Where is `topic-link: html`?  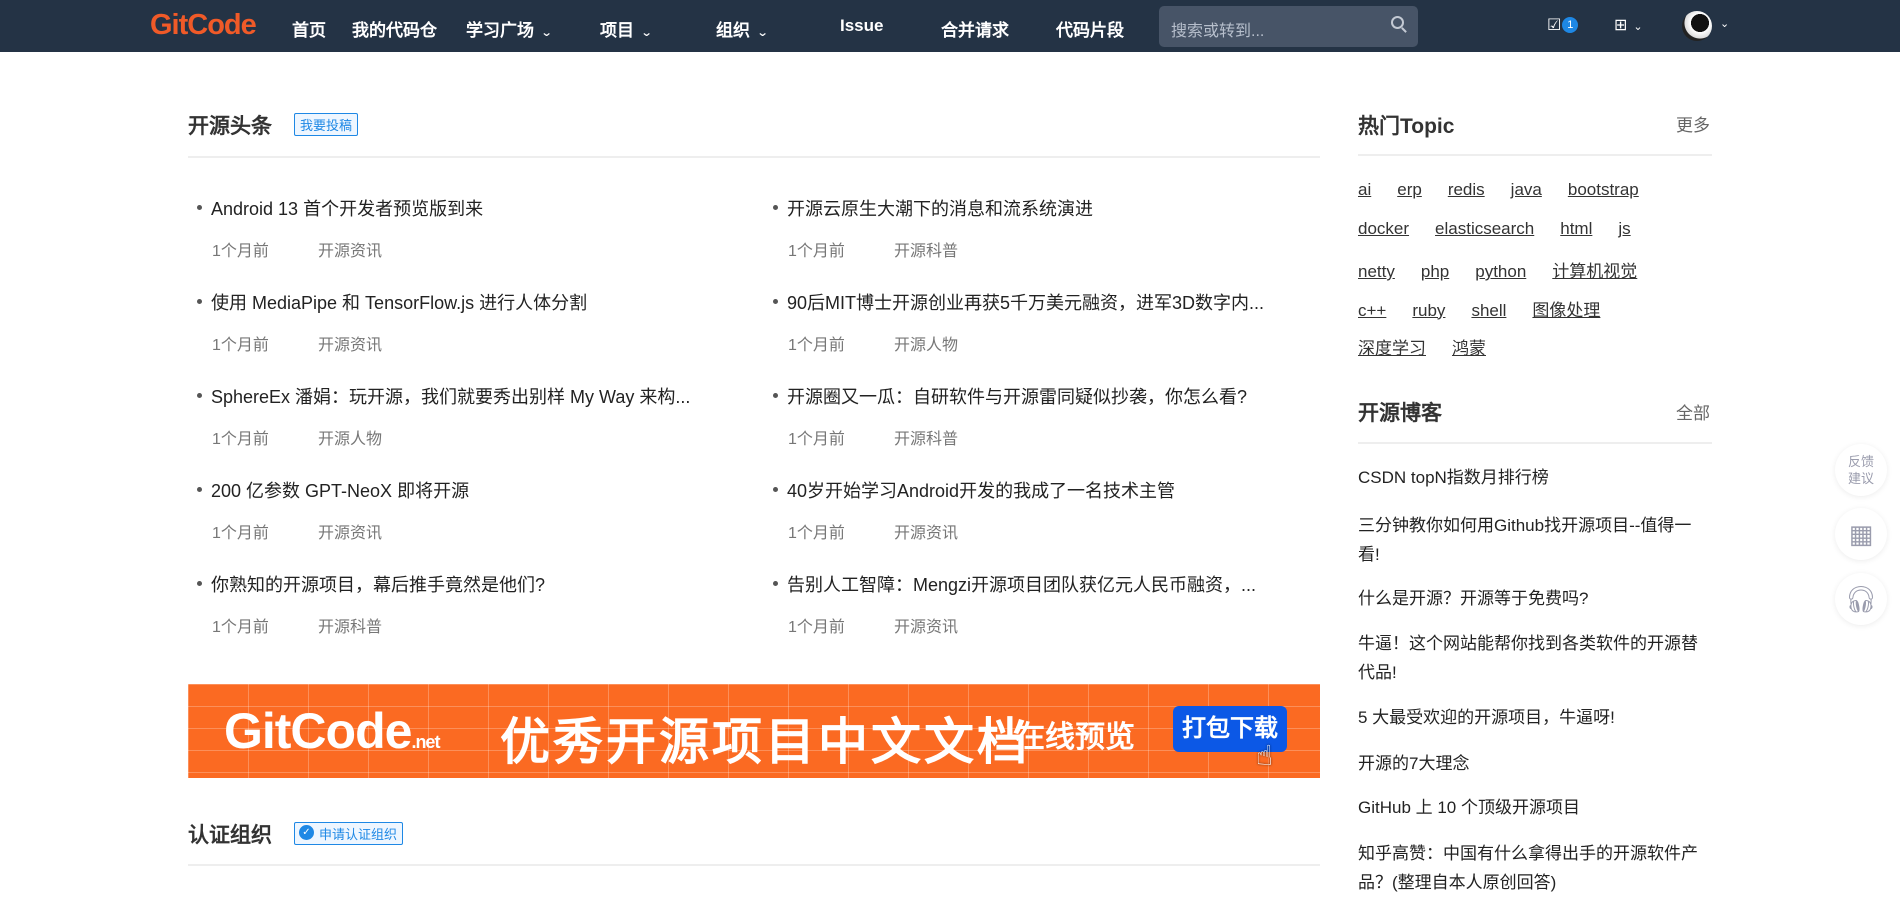
topic-link: html is located at coordinates (1576, 228).